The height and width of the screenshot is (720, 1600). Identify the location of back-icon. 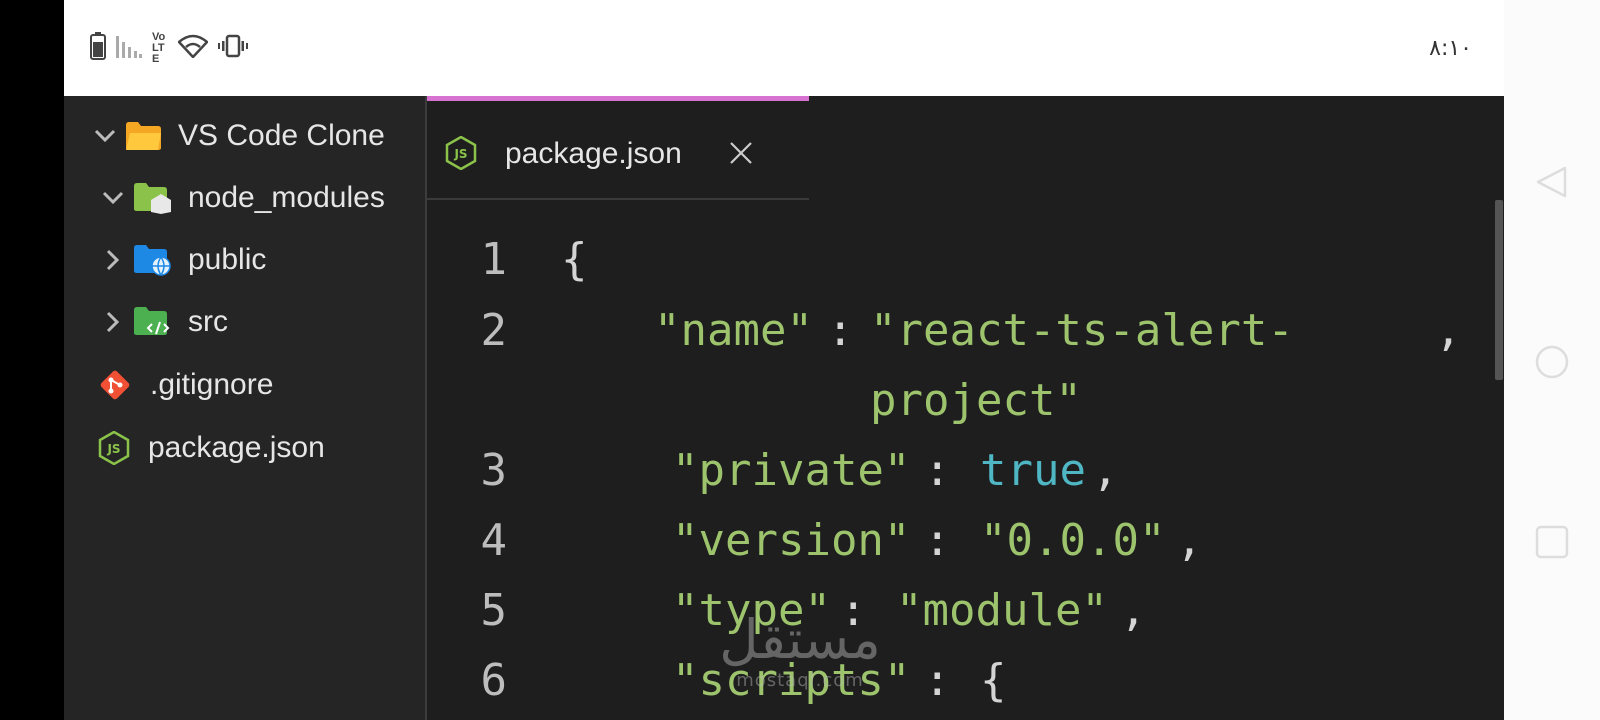
(1552, 182).